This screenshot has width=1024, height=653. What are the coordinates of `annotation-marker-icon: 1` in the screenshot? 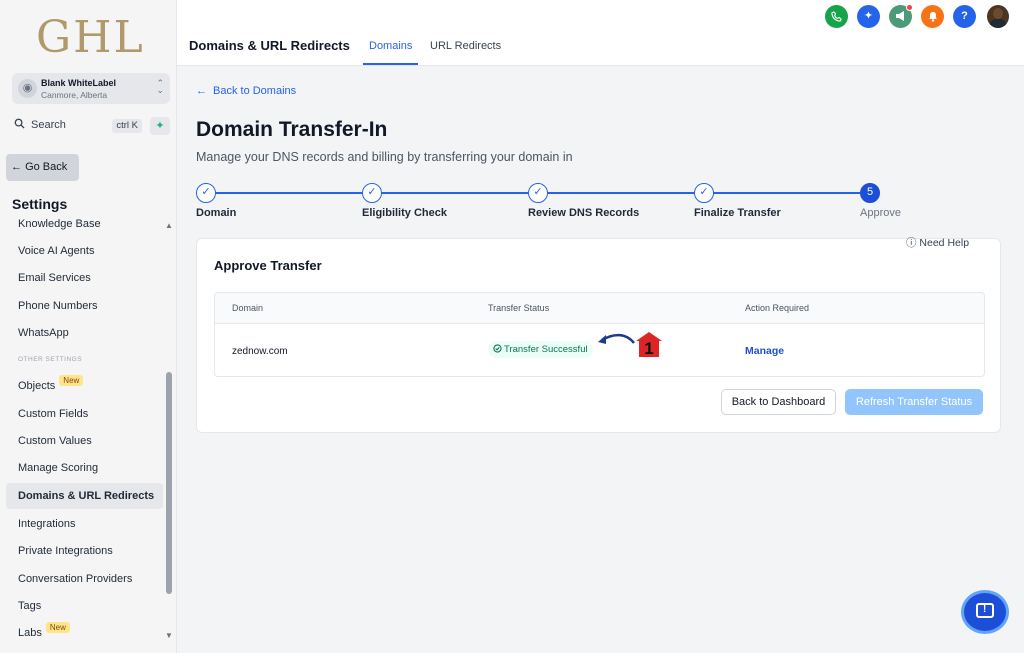 It's located at (649, 345).